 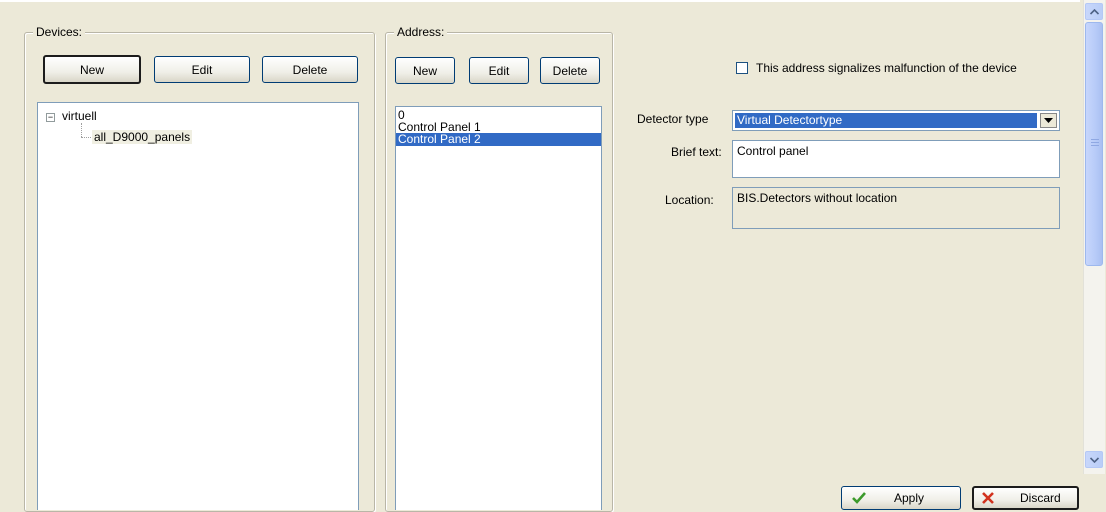 What do you see at coordinates (896, 208) in the screenshot?
I see `location-field: BIS.Detectors without location` at bounding box center [896, 208].